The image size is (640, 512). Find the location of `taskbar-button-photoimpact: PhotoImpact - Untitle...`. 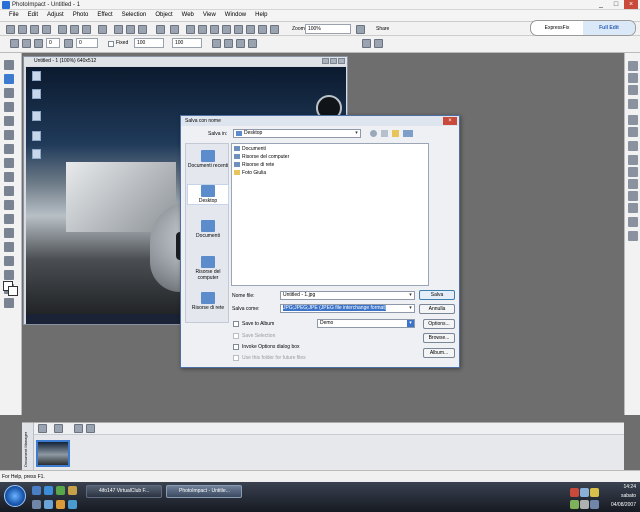

taskbar-button-photoimpact: PhotoImpact - Untitle... is located at coordinates (204, 491).